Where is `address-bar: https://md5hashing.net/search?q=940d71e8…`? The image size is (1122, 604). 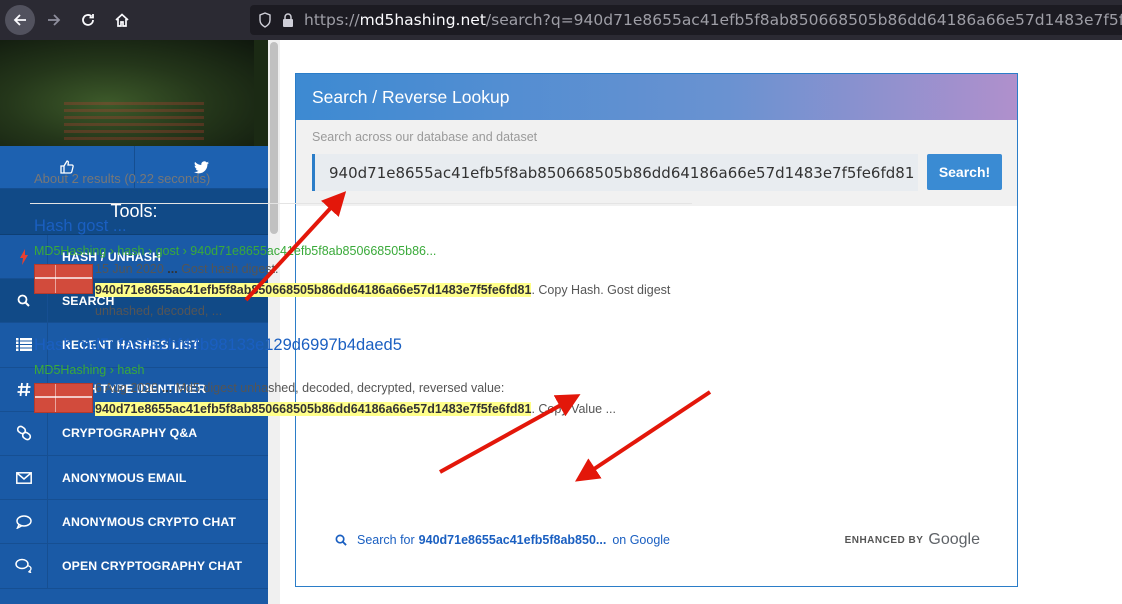
address-bar: https://md5hashing.net/search?q=940d71e8… is located at coordinates (686, 20).